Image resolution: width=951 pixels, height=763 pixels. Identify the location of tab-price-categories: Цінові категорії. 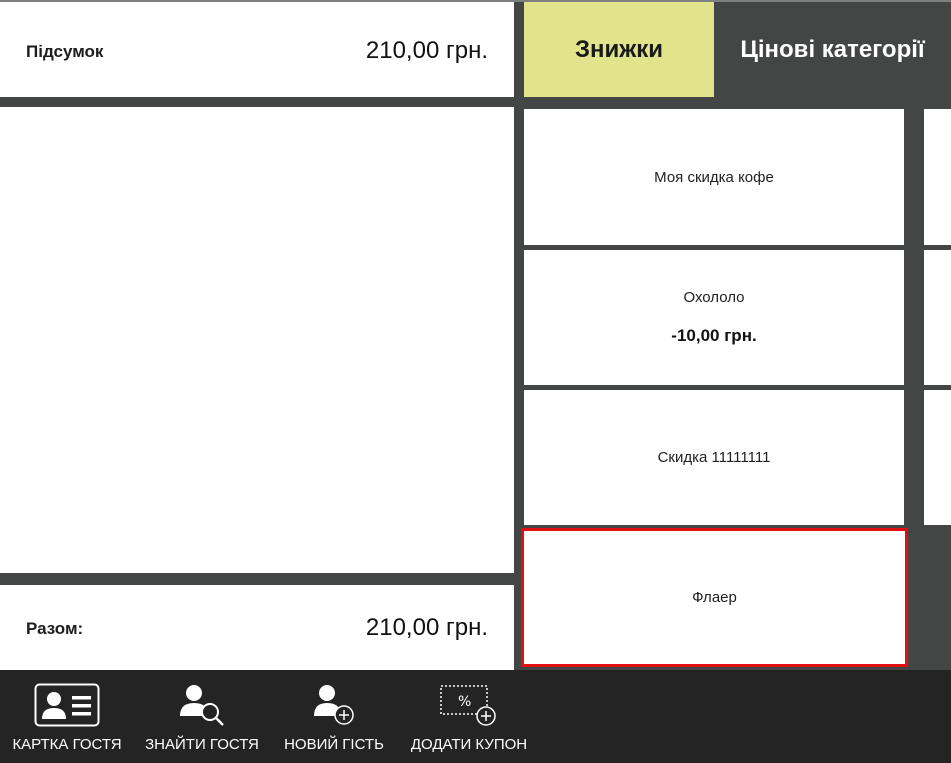
(832, 49).